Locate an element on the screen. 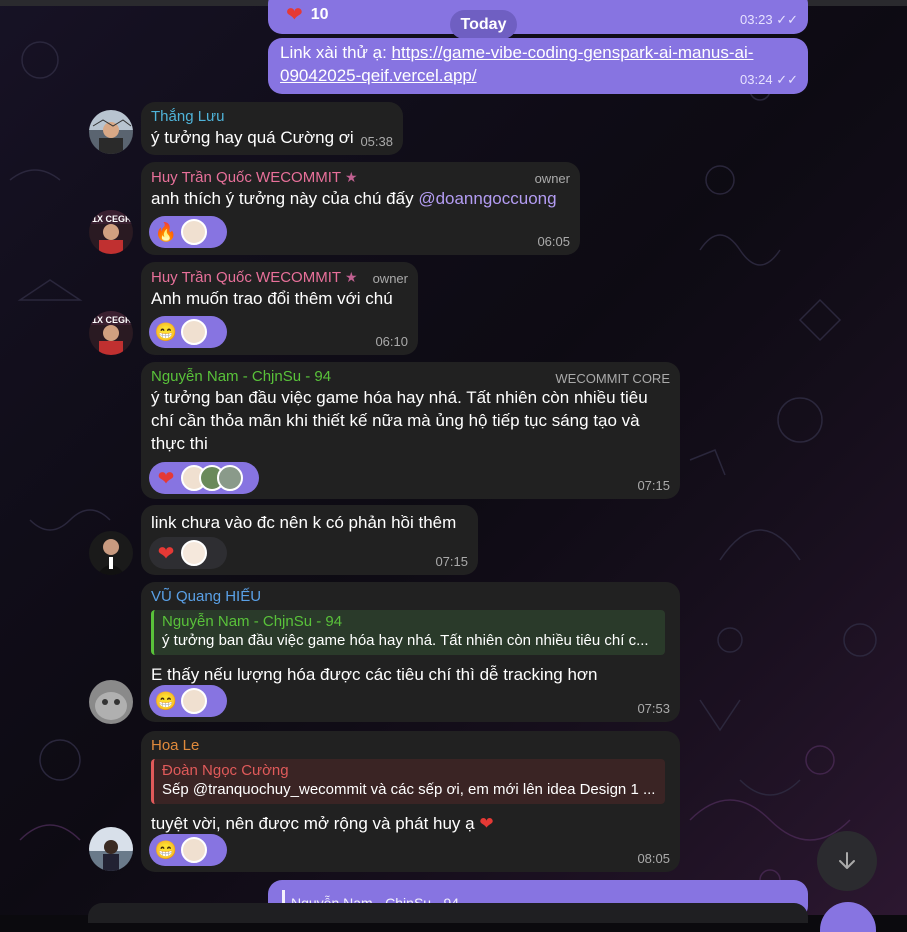 Image resolution: width=907 pixels, height=932 pixels. message-bubble: Thắng Lưu ý tưởng hay quá Cường ơi 05:38 is located at coordinates (272, 128).